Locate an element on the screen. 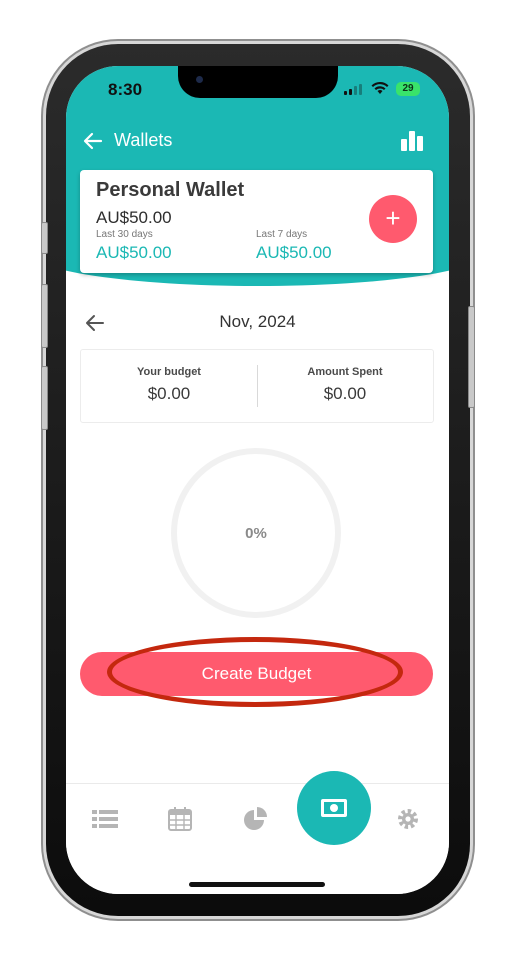  signal-icon is located at coordinates (353, 89).